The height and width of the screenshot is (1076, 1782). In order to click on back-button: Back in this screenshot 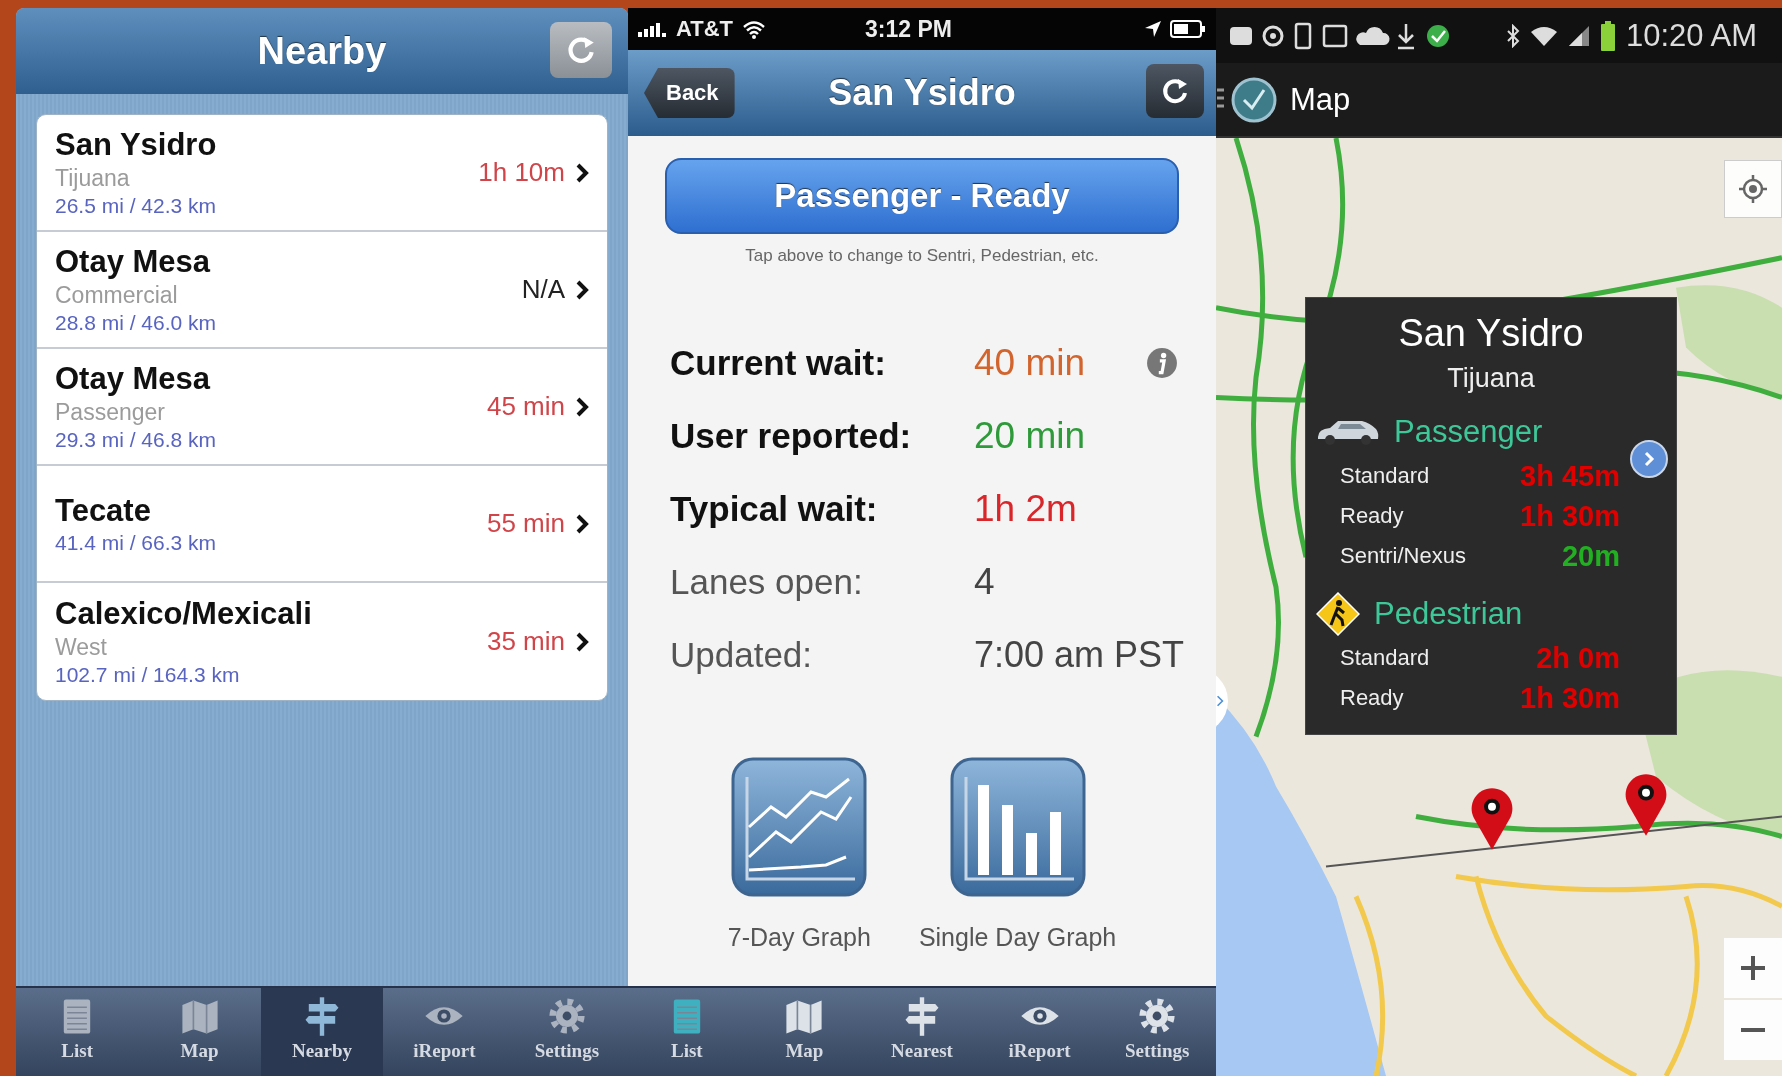, I will do `click(689, 93)`.